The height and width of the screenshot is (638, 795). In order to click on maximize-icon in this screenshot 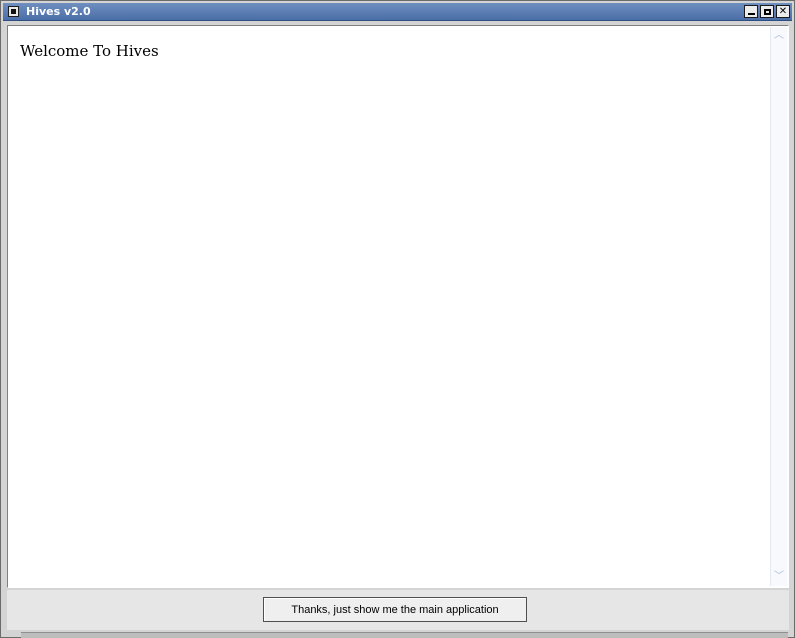, I will do `click(767, 11)`.